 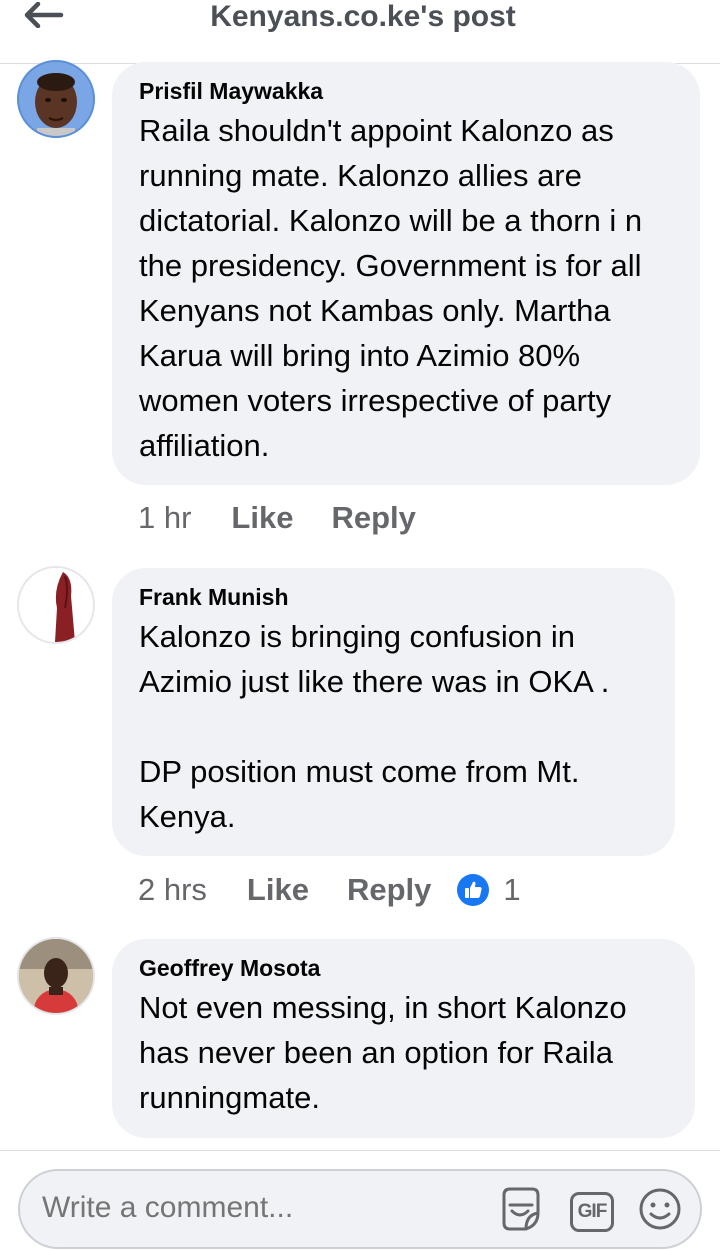 I want to click on comment-composer: GIF, so click(x=360, y=1200).